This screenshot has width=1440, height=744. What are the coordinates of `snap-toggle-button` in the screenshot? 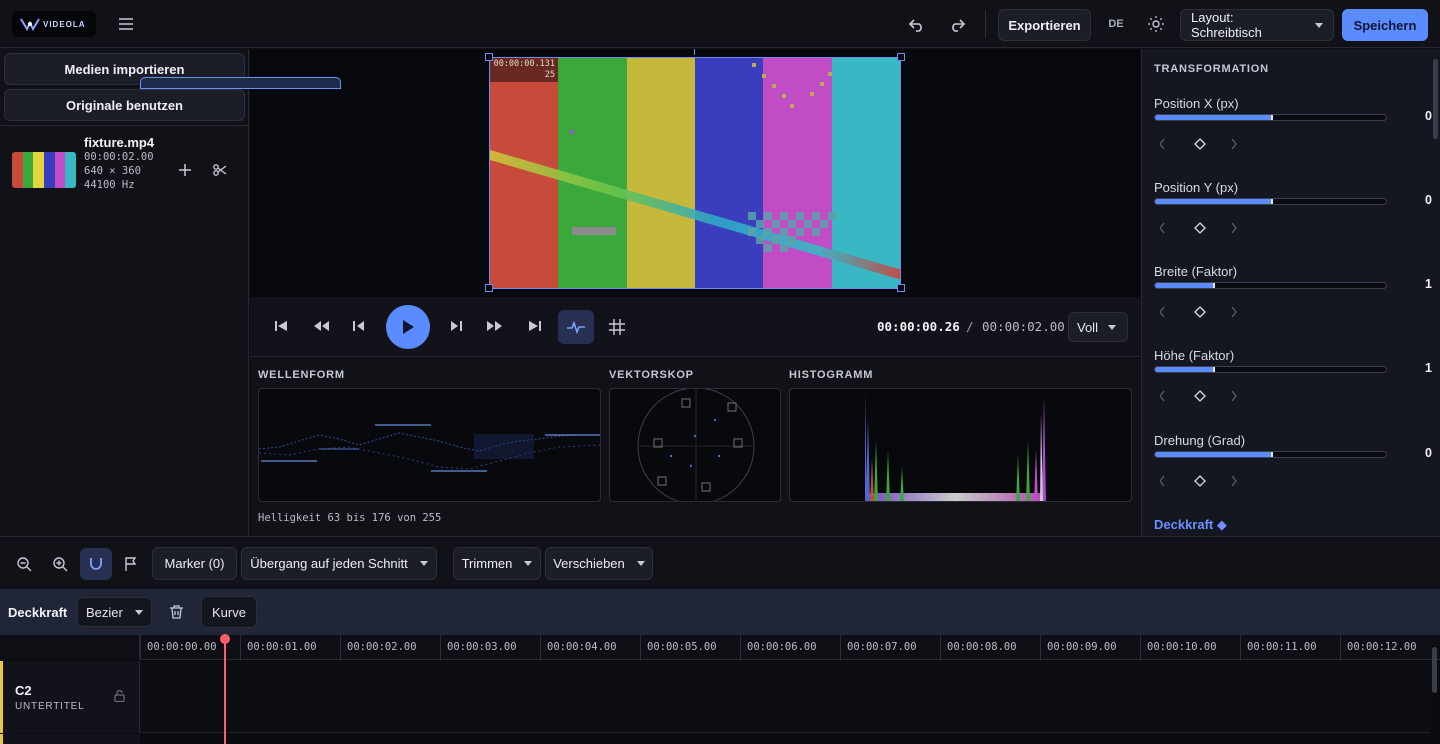 It's located at (96, 564).